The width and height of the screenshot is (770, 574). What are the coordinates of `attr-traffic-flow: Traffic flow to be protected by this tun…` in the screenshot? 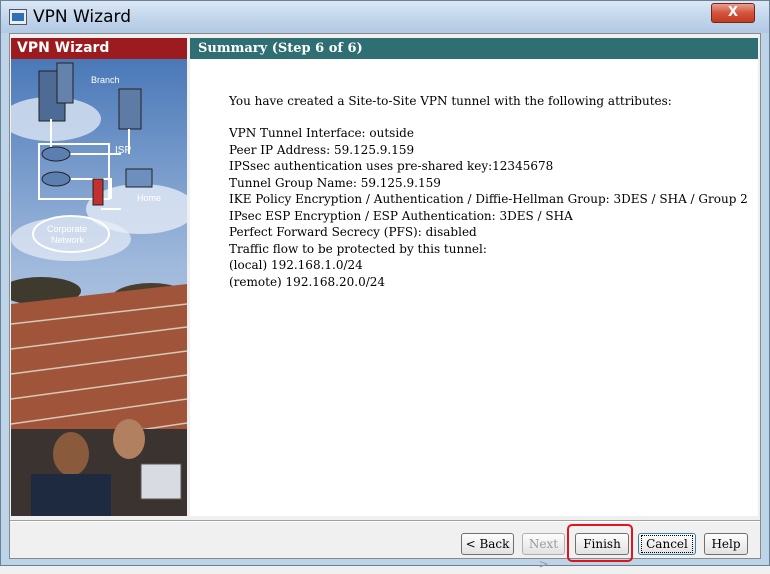 It's located at (358, 248).